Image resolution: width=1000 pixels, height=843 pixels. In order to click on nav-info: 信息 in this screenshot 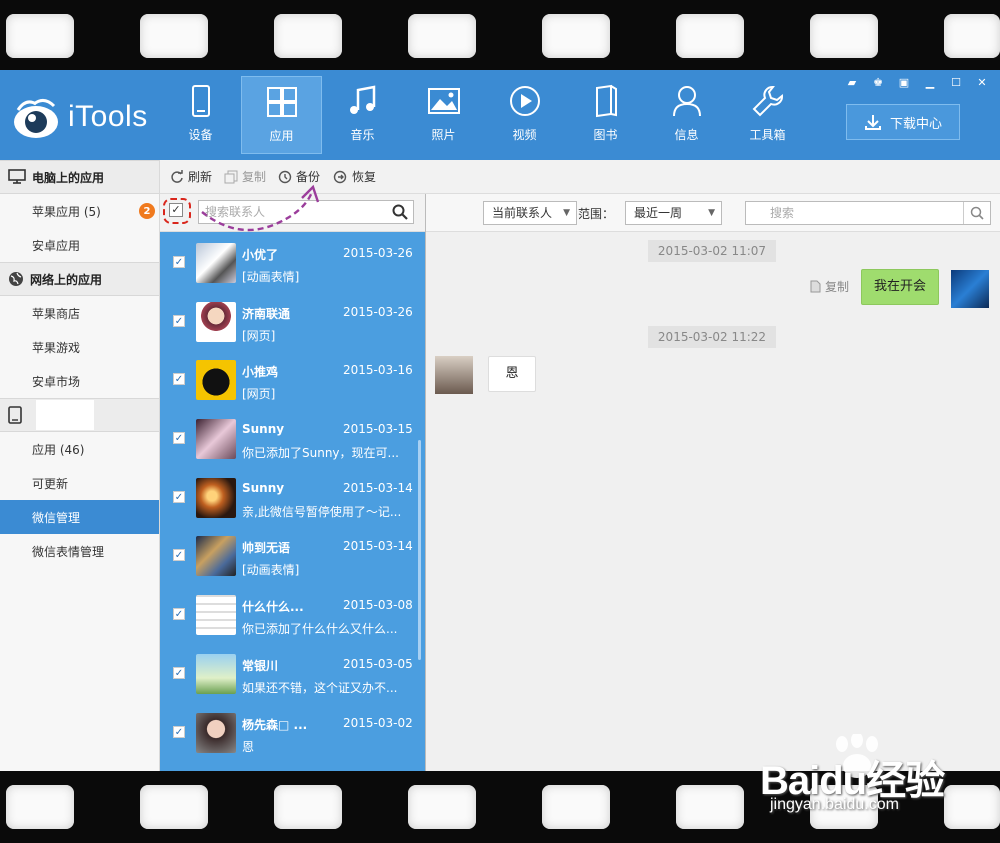, I will do `click(686, 115)`.